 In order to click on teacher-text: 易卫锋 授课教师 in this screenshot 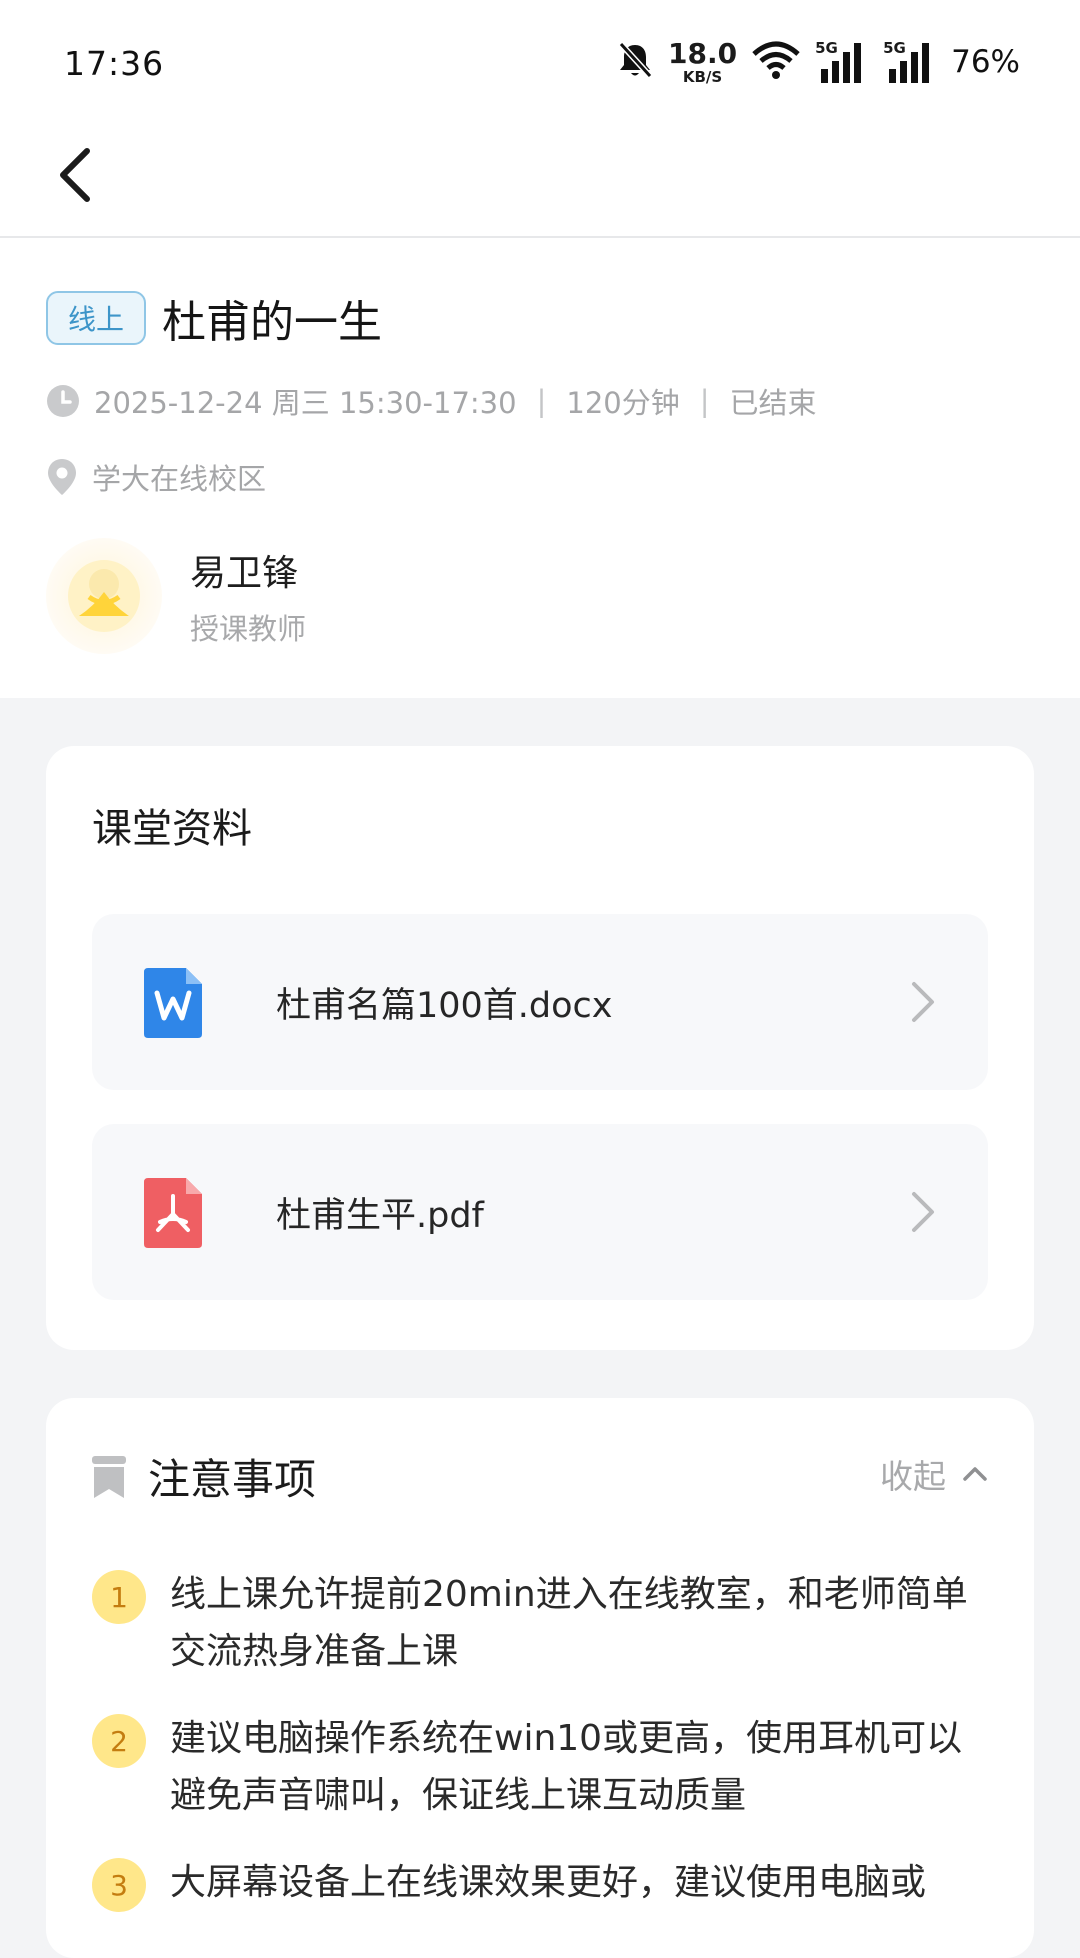, I will do `click(248, 596)`.